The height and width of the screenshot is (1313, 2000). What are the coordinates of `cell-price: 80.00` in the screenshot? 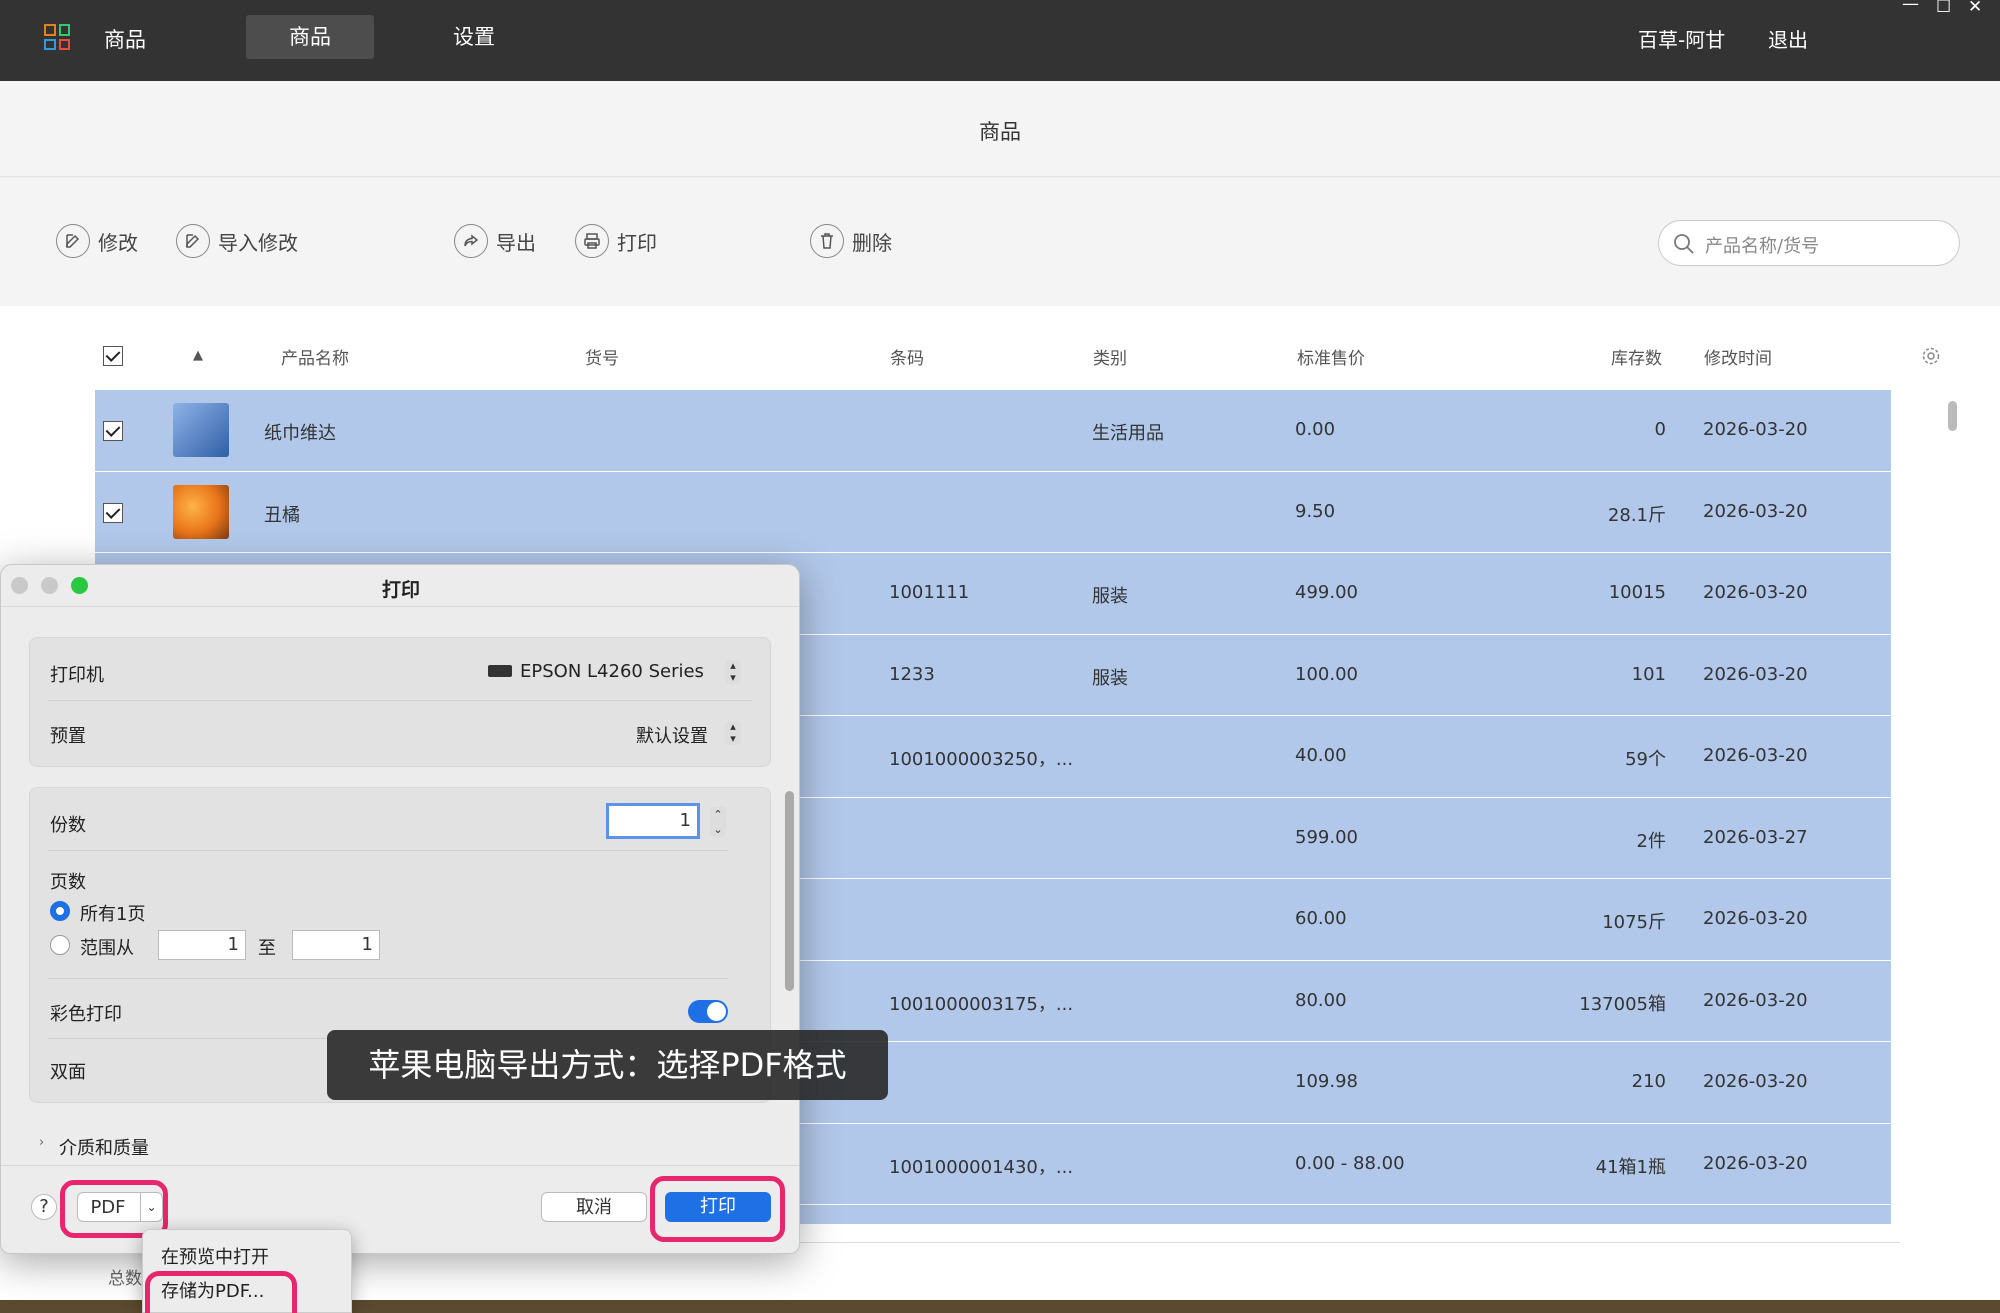 It's located at (1321, 1000).